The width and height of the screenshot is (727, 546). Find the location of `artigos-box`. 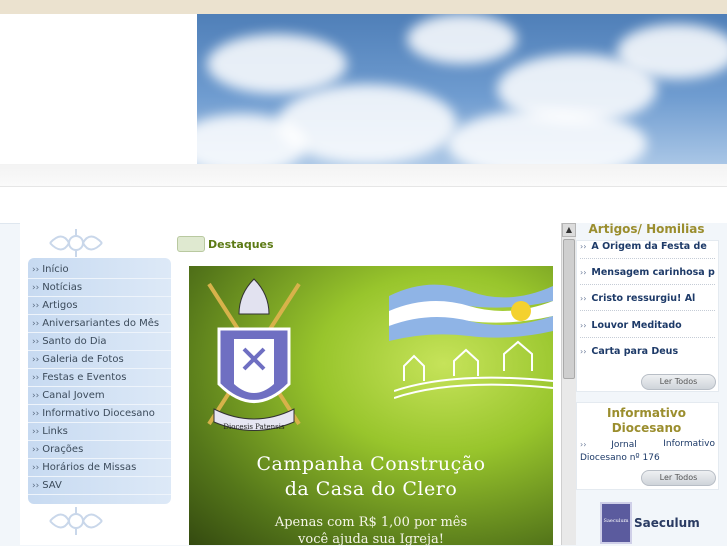

artigos-box is located at coordinates (647, 316).